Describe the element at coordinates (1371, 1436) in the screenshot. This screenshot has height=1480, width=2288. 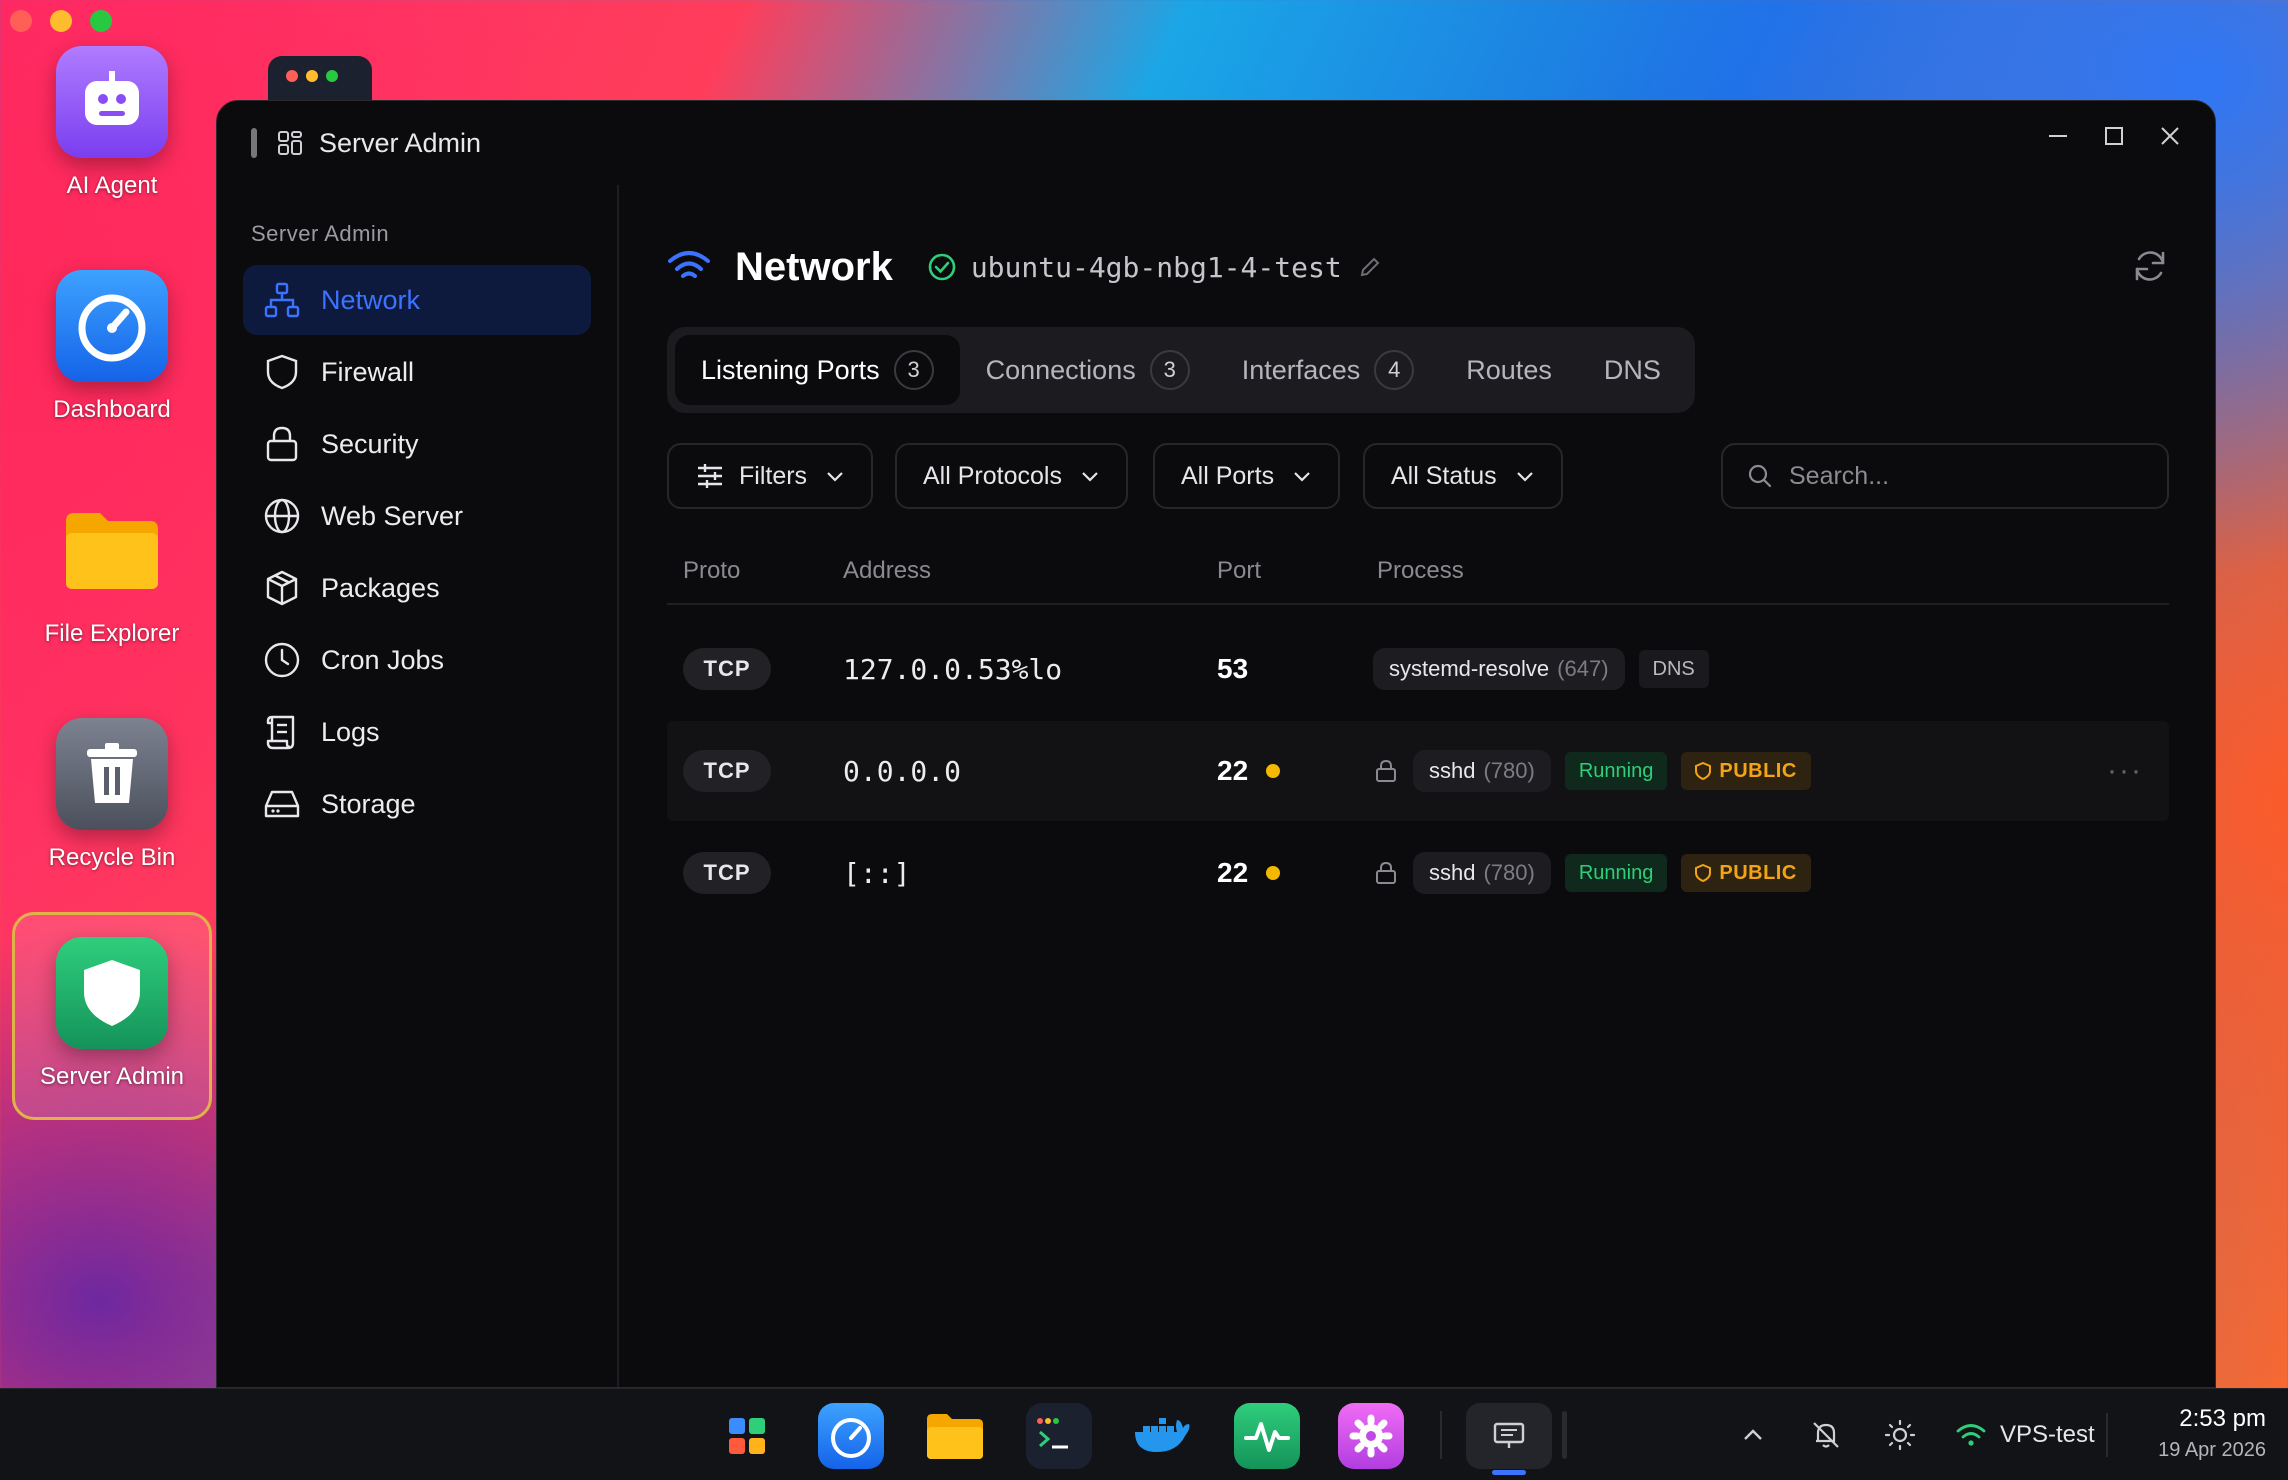
I see `settings-gear-icon` at that location.